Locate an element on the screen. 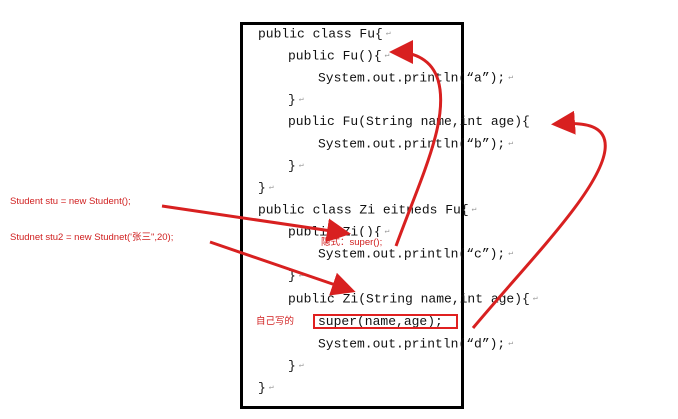 This screenshot has width=678, height=419. annotation-student-call-1: Student stu = new Student(); is located at coordinates (70, 201).